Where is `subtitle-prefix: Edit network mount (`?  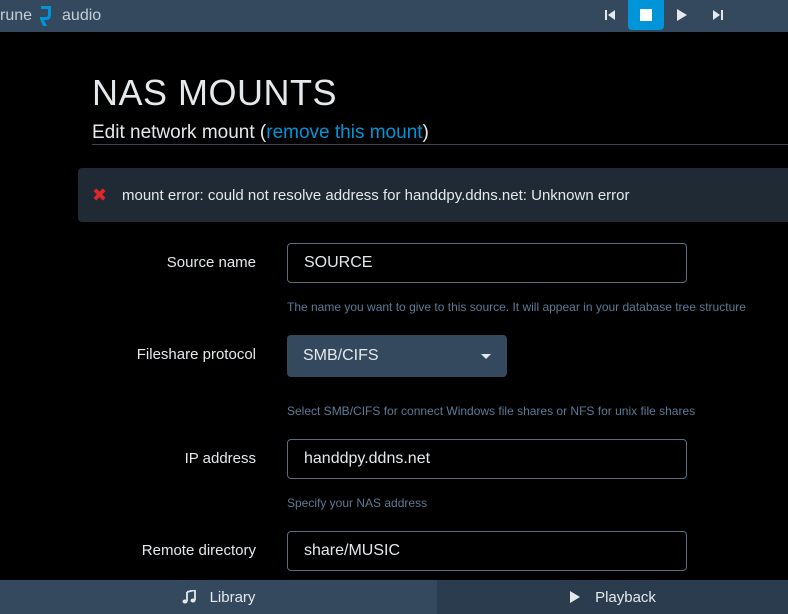 subtitle-prefix: Edit network mount ( is located at coordinates (179, 132).